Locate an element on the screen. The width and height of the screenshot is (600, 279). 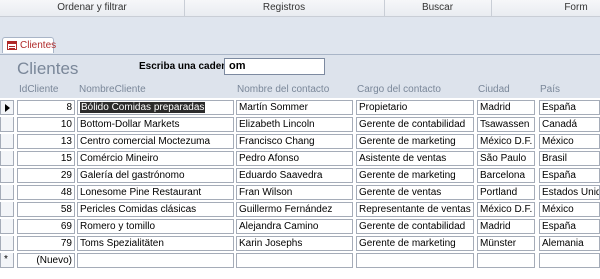
cell-contacto: Fran Wilson is located at coordinates (294, 192).